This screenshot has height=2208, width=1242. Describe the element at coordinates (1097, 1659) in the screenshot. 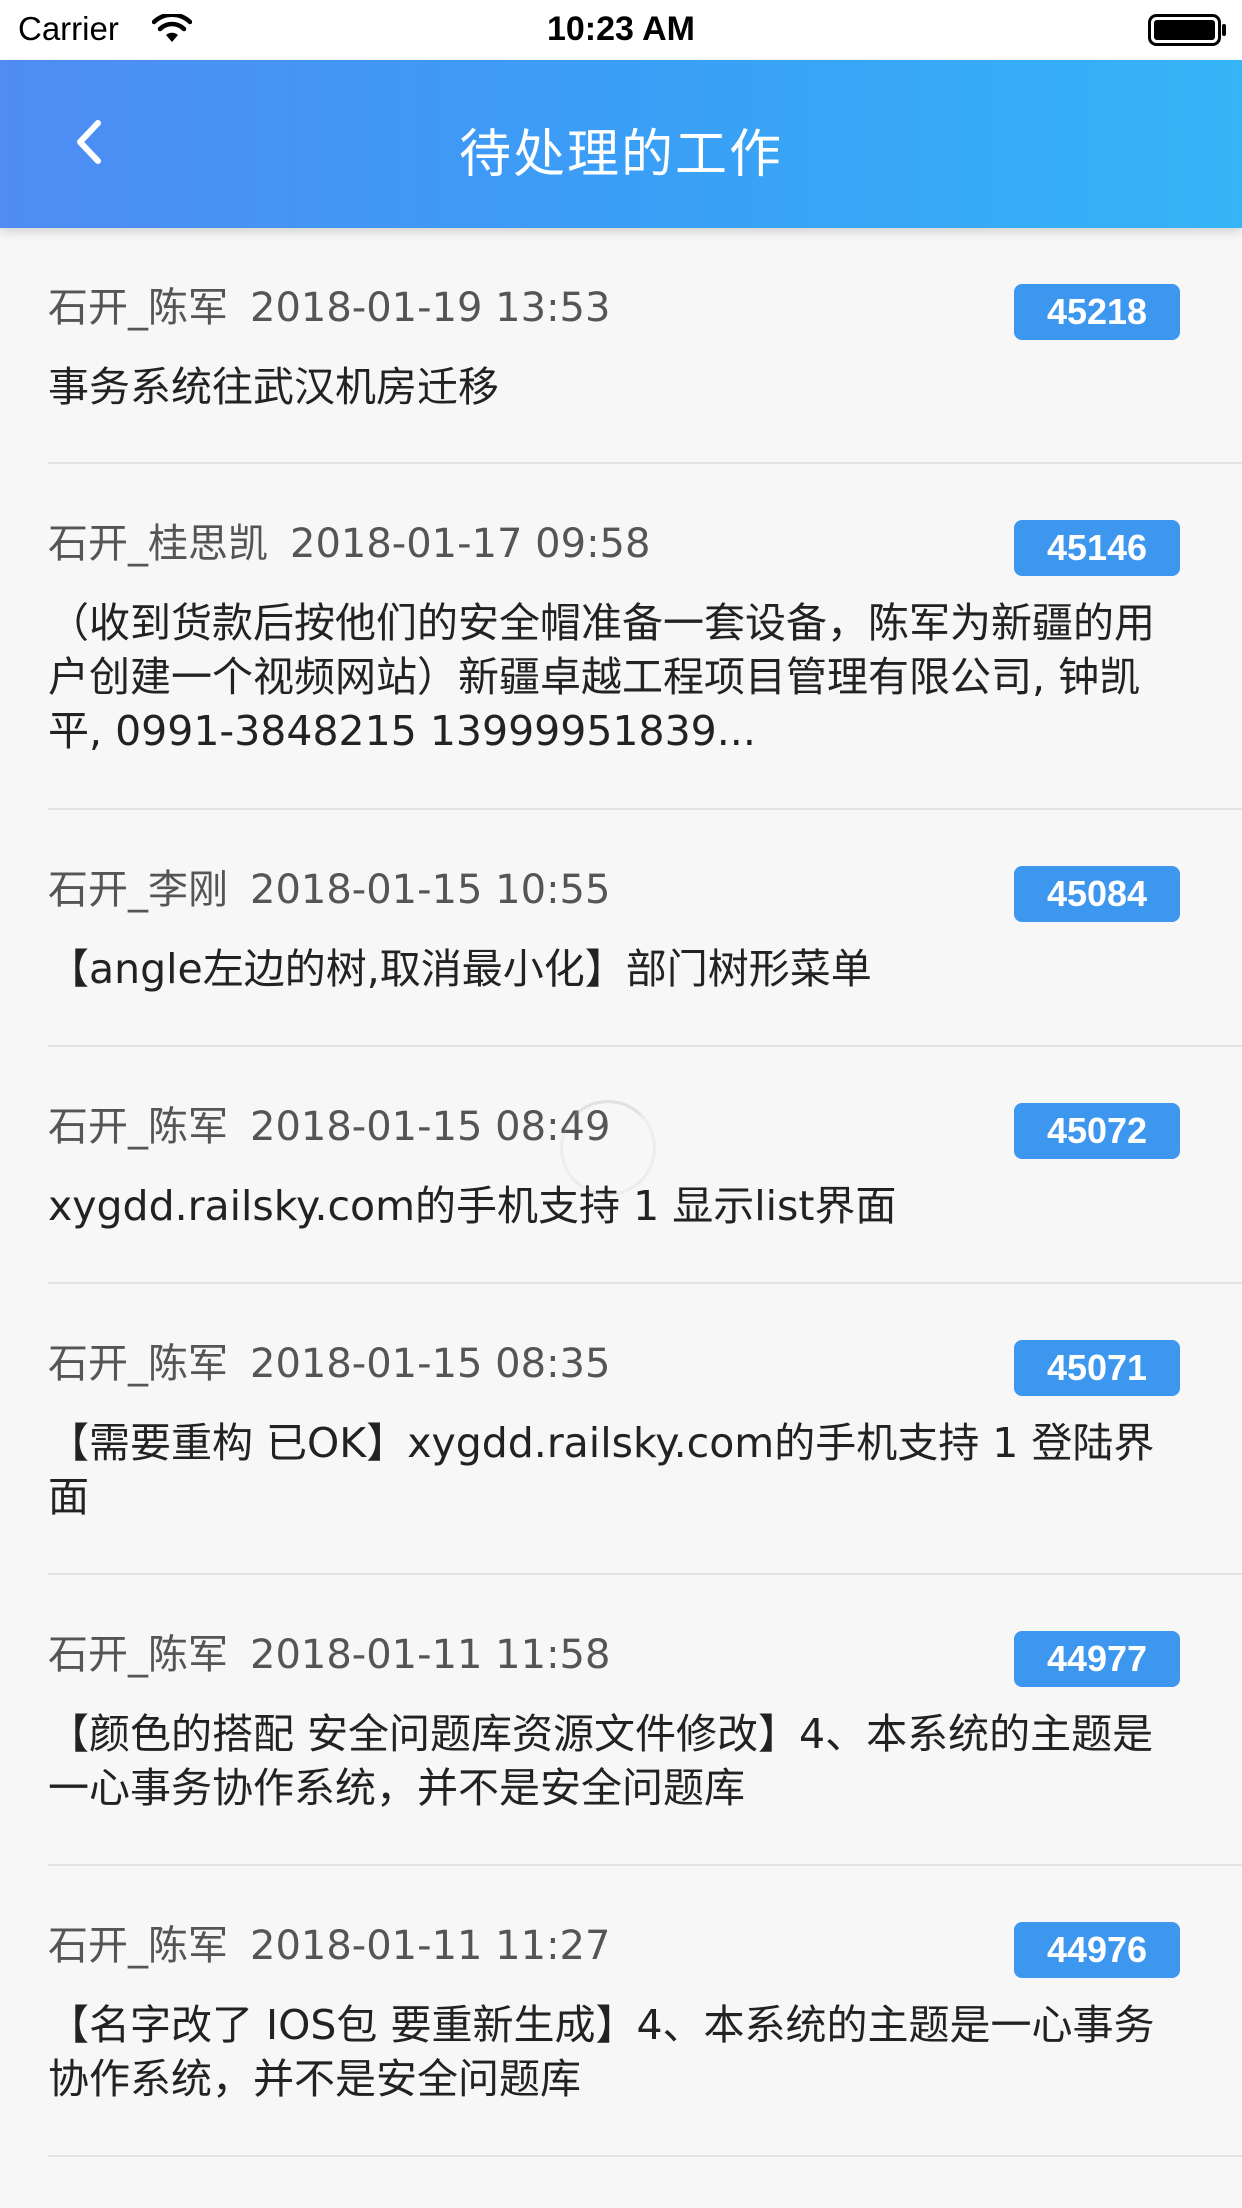

I see `task-id-badge: 44977` at that location.